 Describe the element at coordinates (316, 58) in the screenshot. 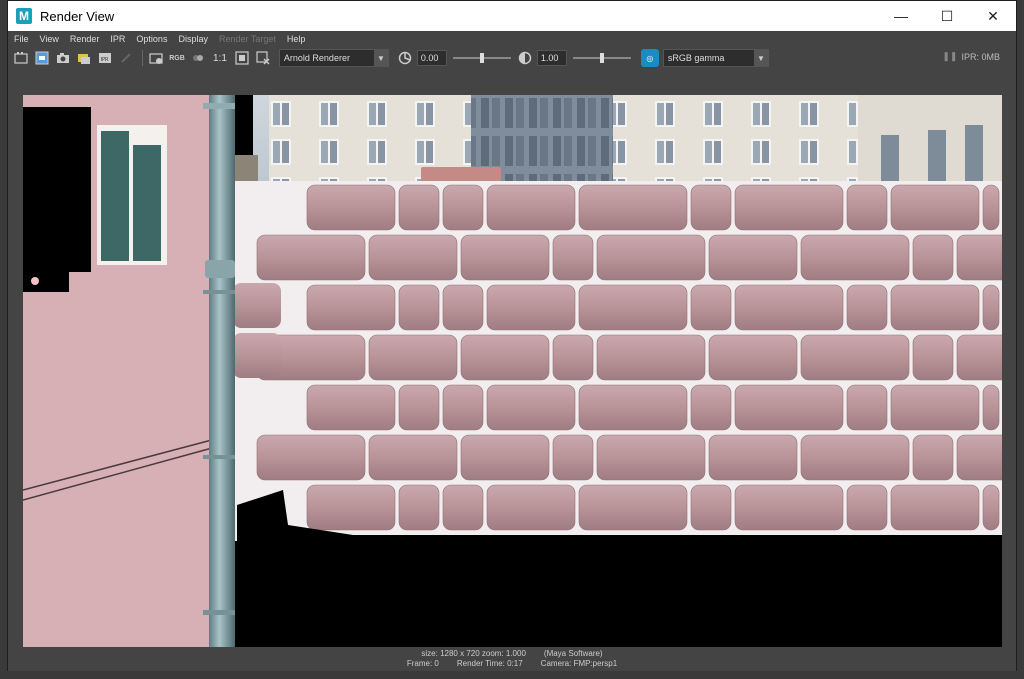

I see `renderer-value: Arnold Renderer` at that location.